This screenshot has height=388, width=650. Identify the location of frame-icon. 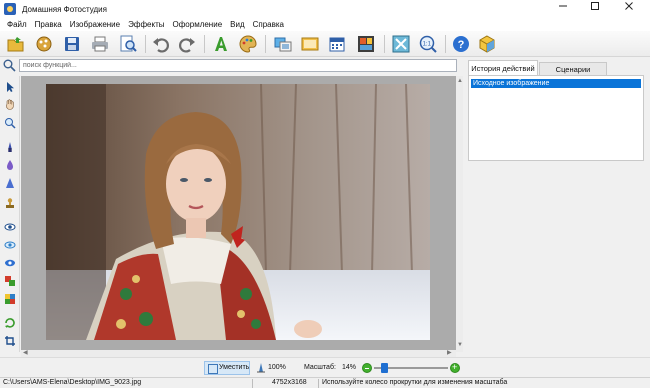
(283, 44).